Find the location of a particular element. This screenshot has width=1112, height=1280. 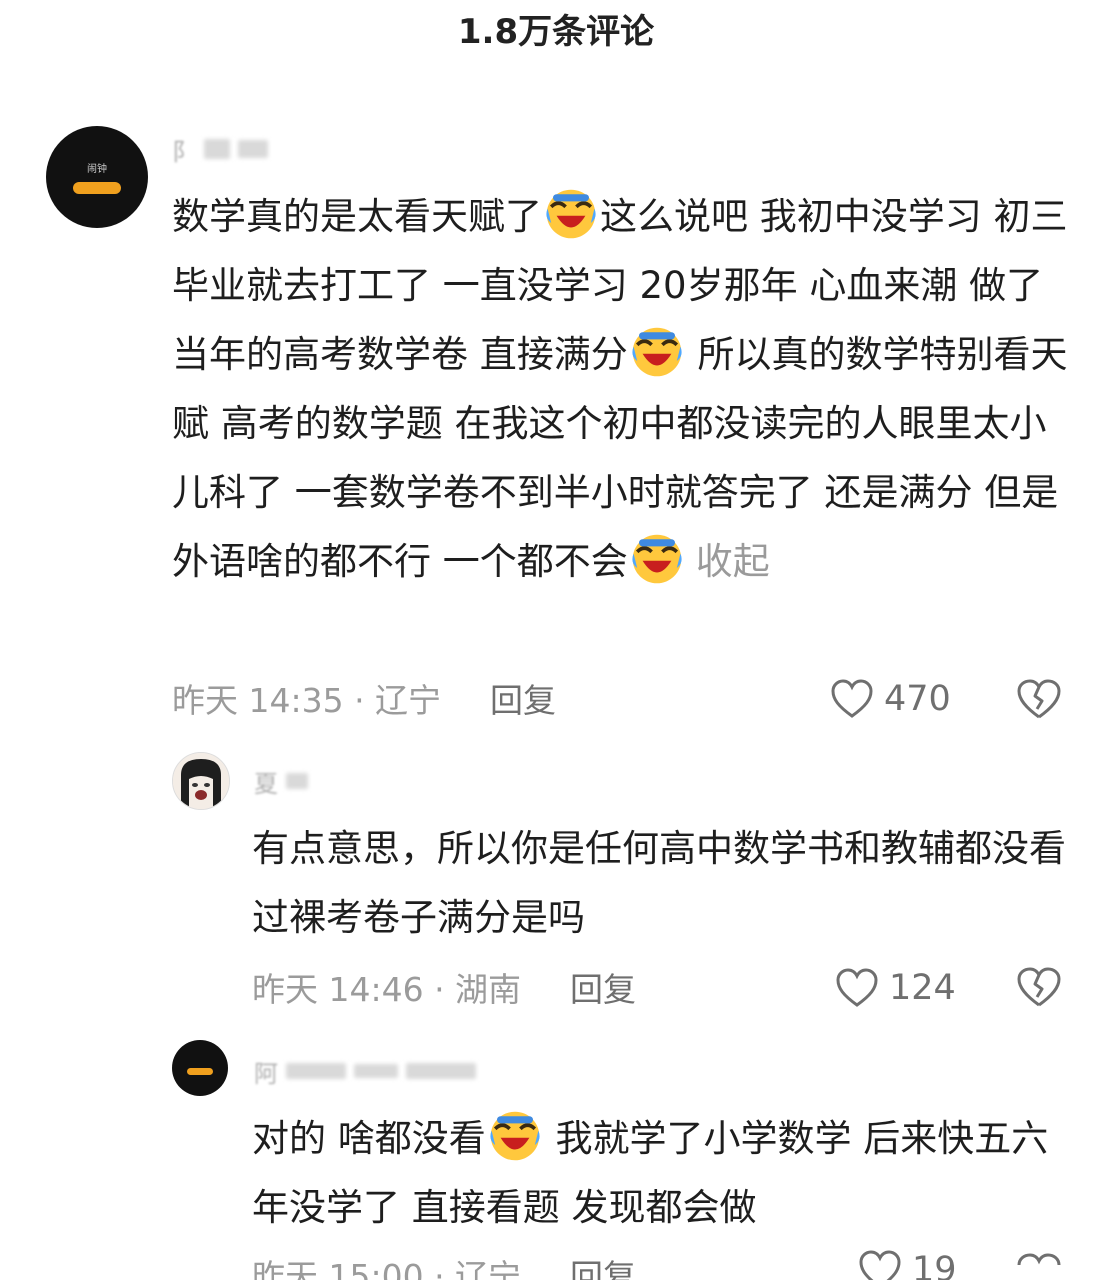

comments-count-title: 1.8万条评论 is located at coordinates (556, 32).